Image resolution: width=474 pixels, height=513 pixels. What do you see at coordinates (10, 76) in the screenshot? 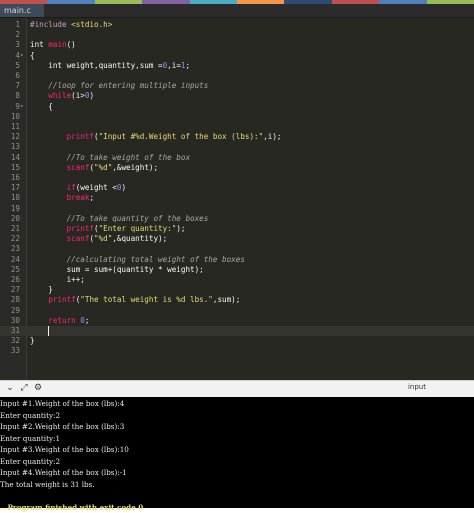
I see `line-number: 6` at bounding box center [10, 76].